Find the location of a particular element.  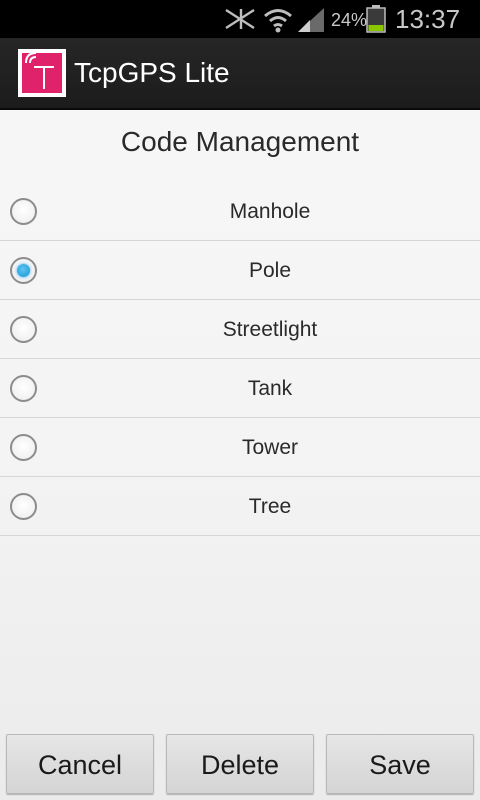

list-item-streetlight: Streetlight is located at coordinates (240, 329).